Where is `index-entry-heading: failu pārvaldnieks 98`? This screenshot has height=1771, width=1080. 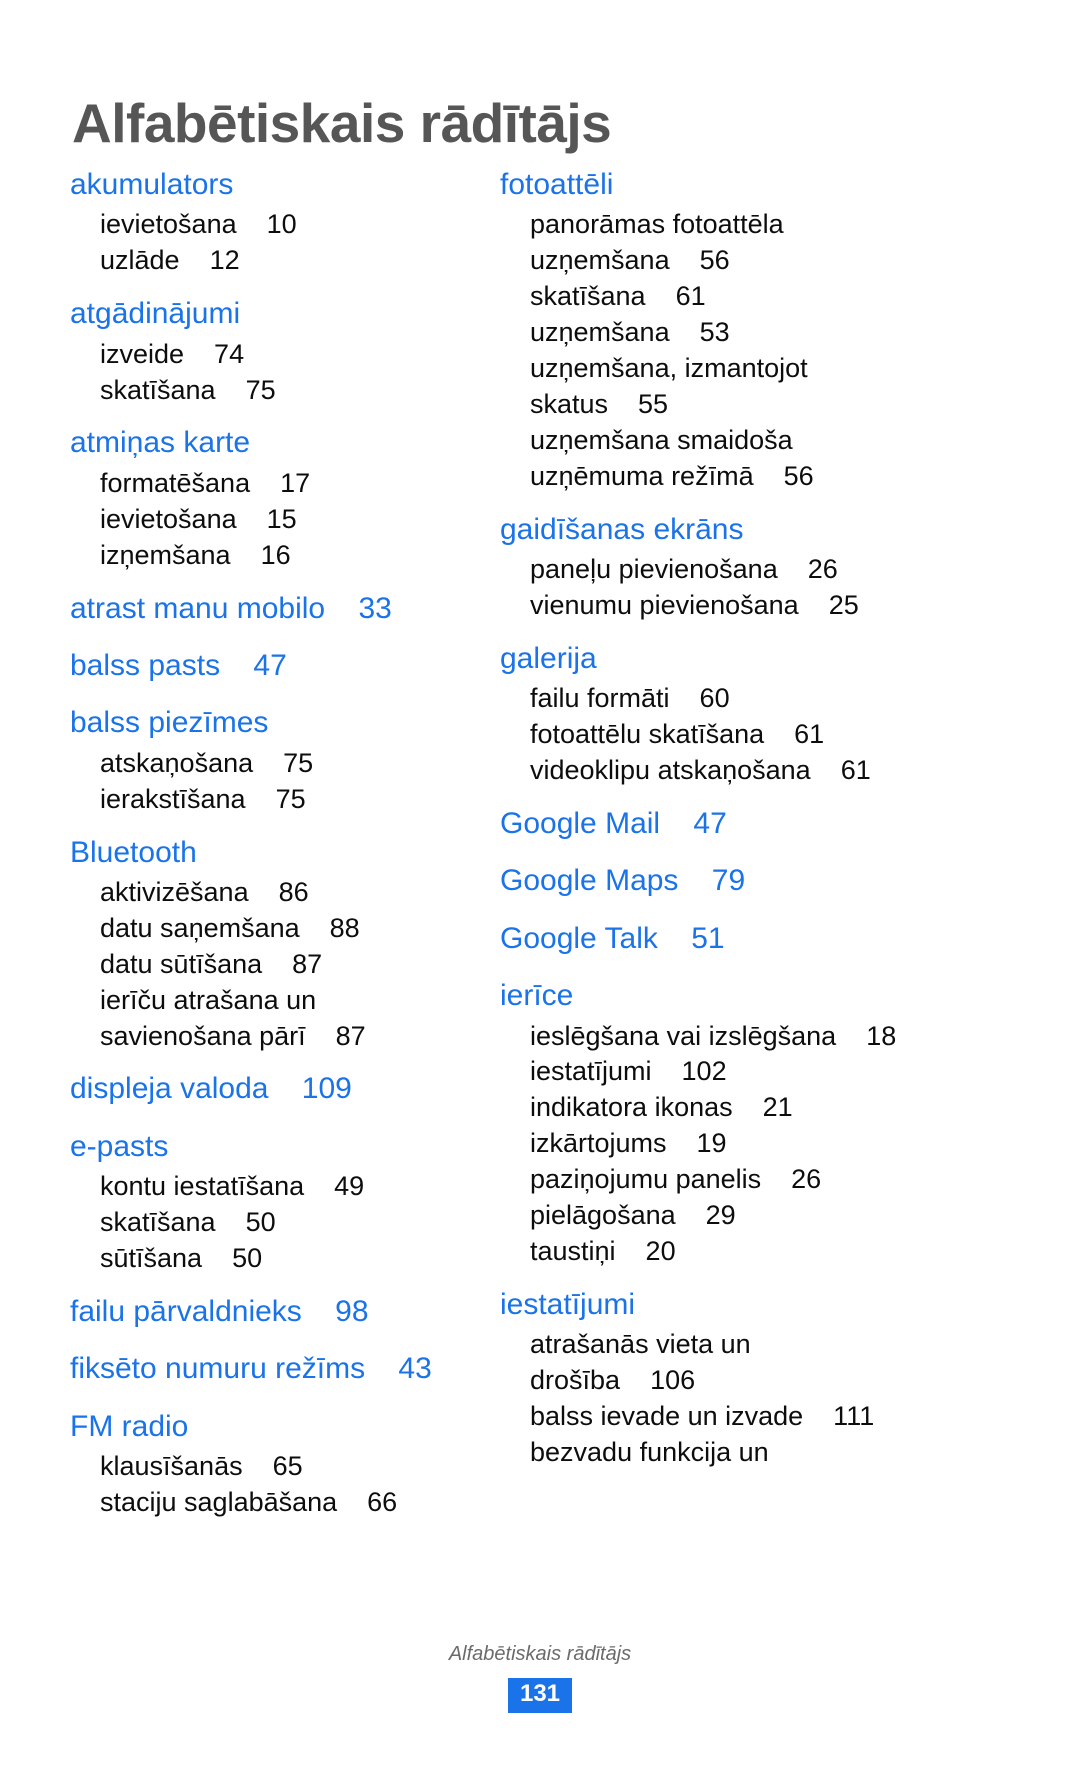
index-entry-heading: failu pārvaldnieks 98 is located at coordinates (285, 1312).